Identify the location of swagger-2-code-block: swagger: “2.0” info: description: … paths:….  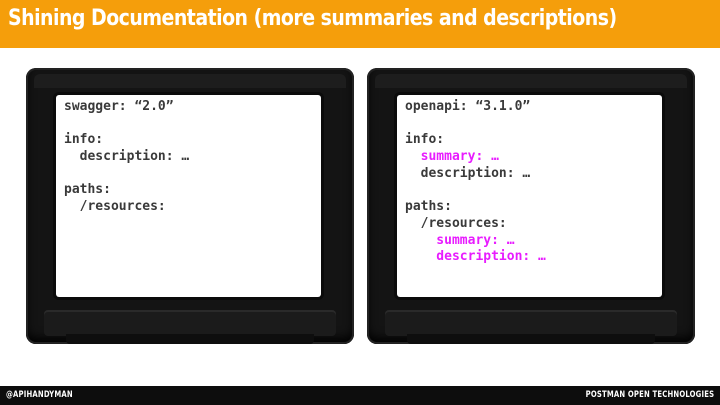
(126, 157).